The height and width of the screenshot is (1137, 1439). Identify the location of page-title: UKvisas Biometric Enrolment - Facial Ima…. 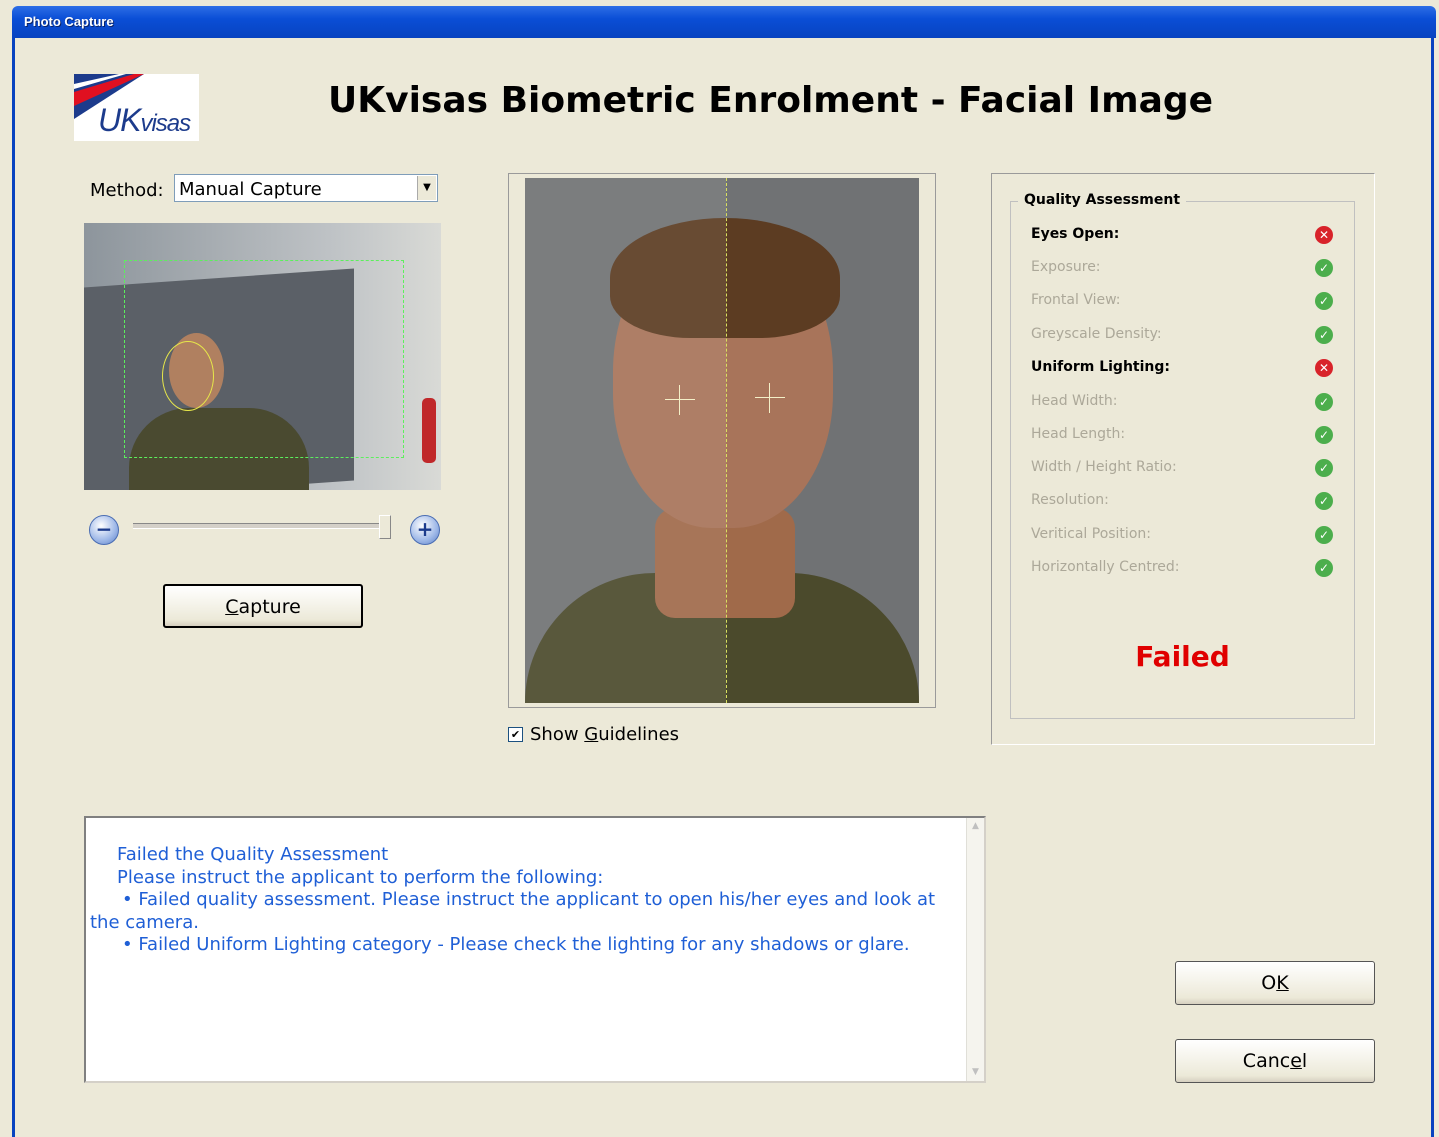
(771, 100).